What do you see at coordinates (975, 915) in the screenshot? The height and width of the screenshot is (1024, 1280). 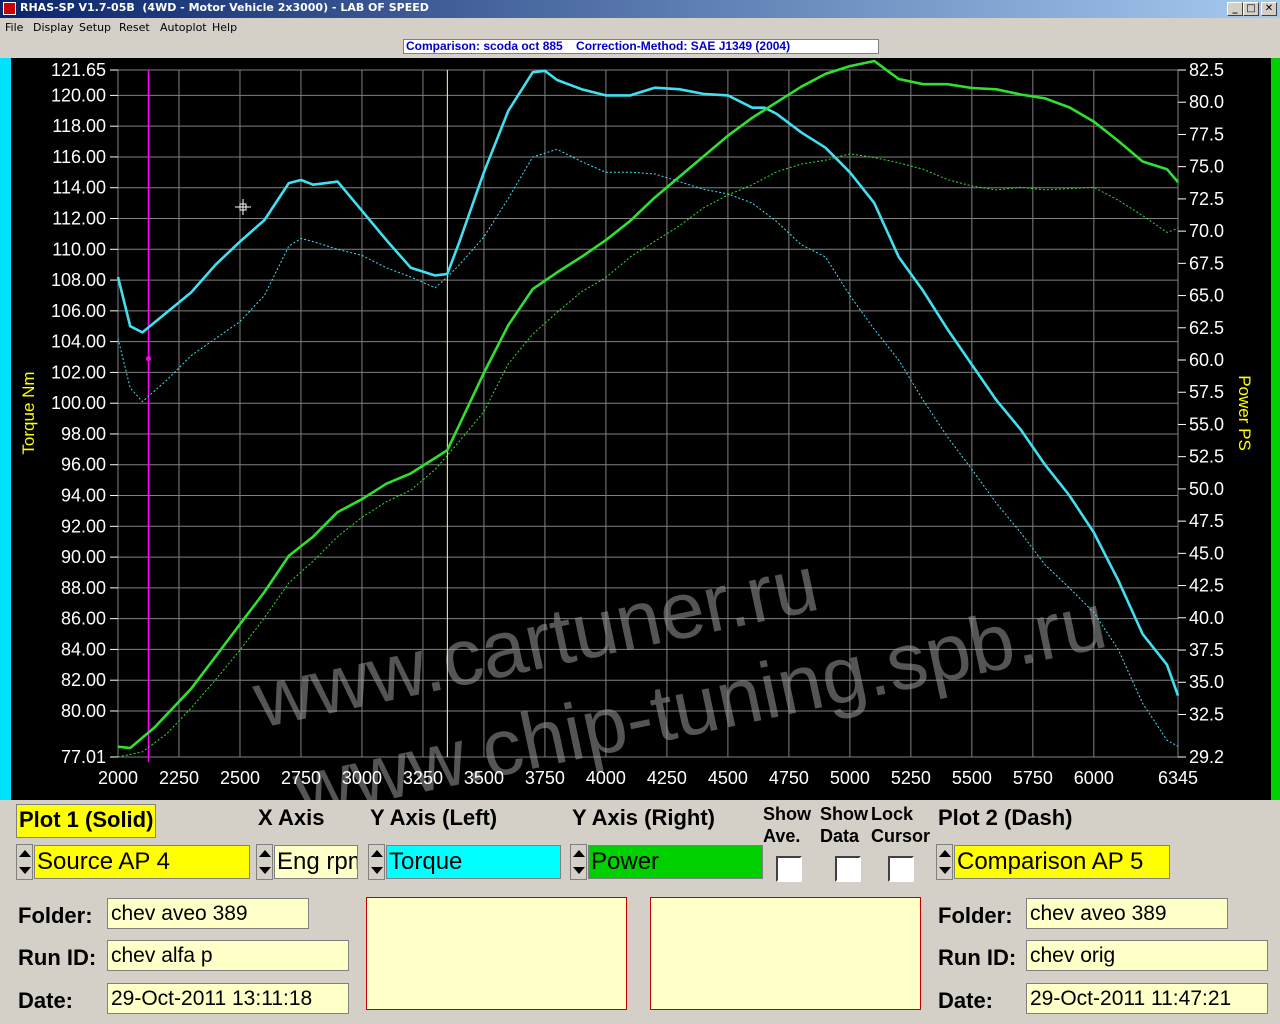 I see `plot2-folder-label: Folder:` at bounding box center [975, 915].